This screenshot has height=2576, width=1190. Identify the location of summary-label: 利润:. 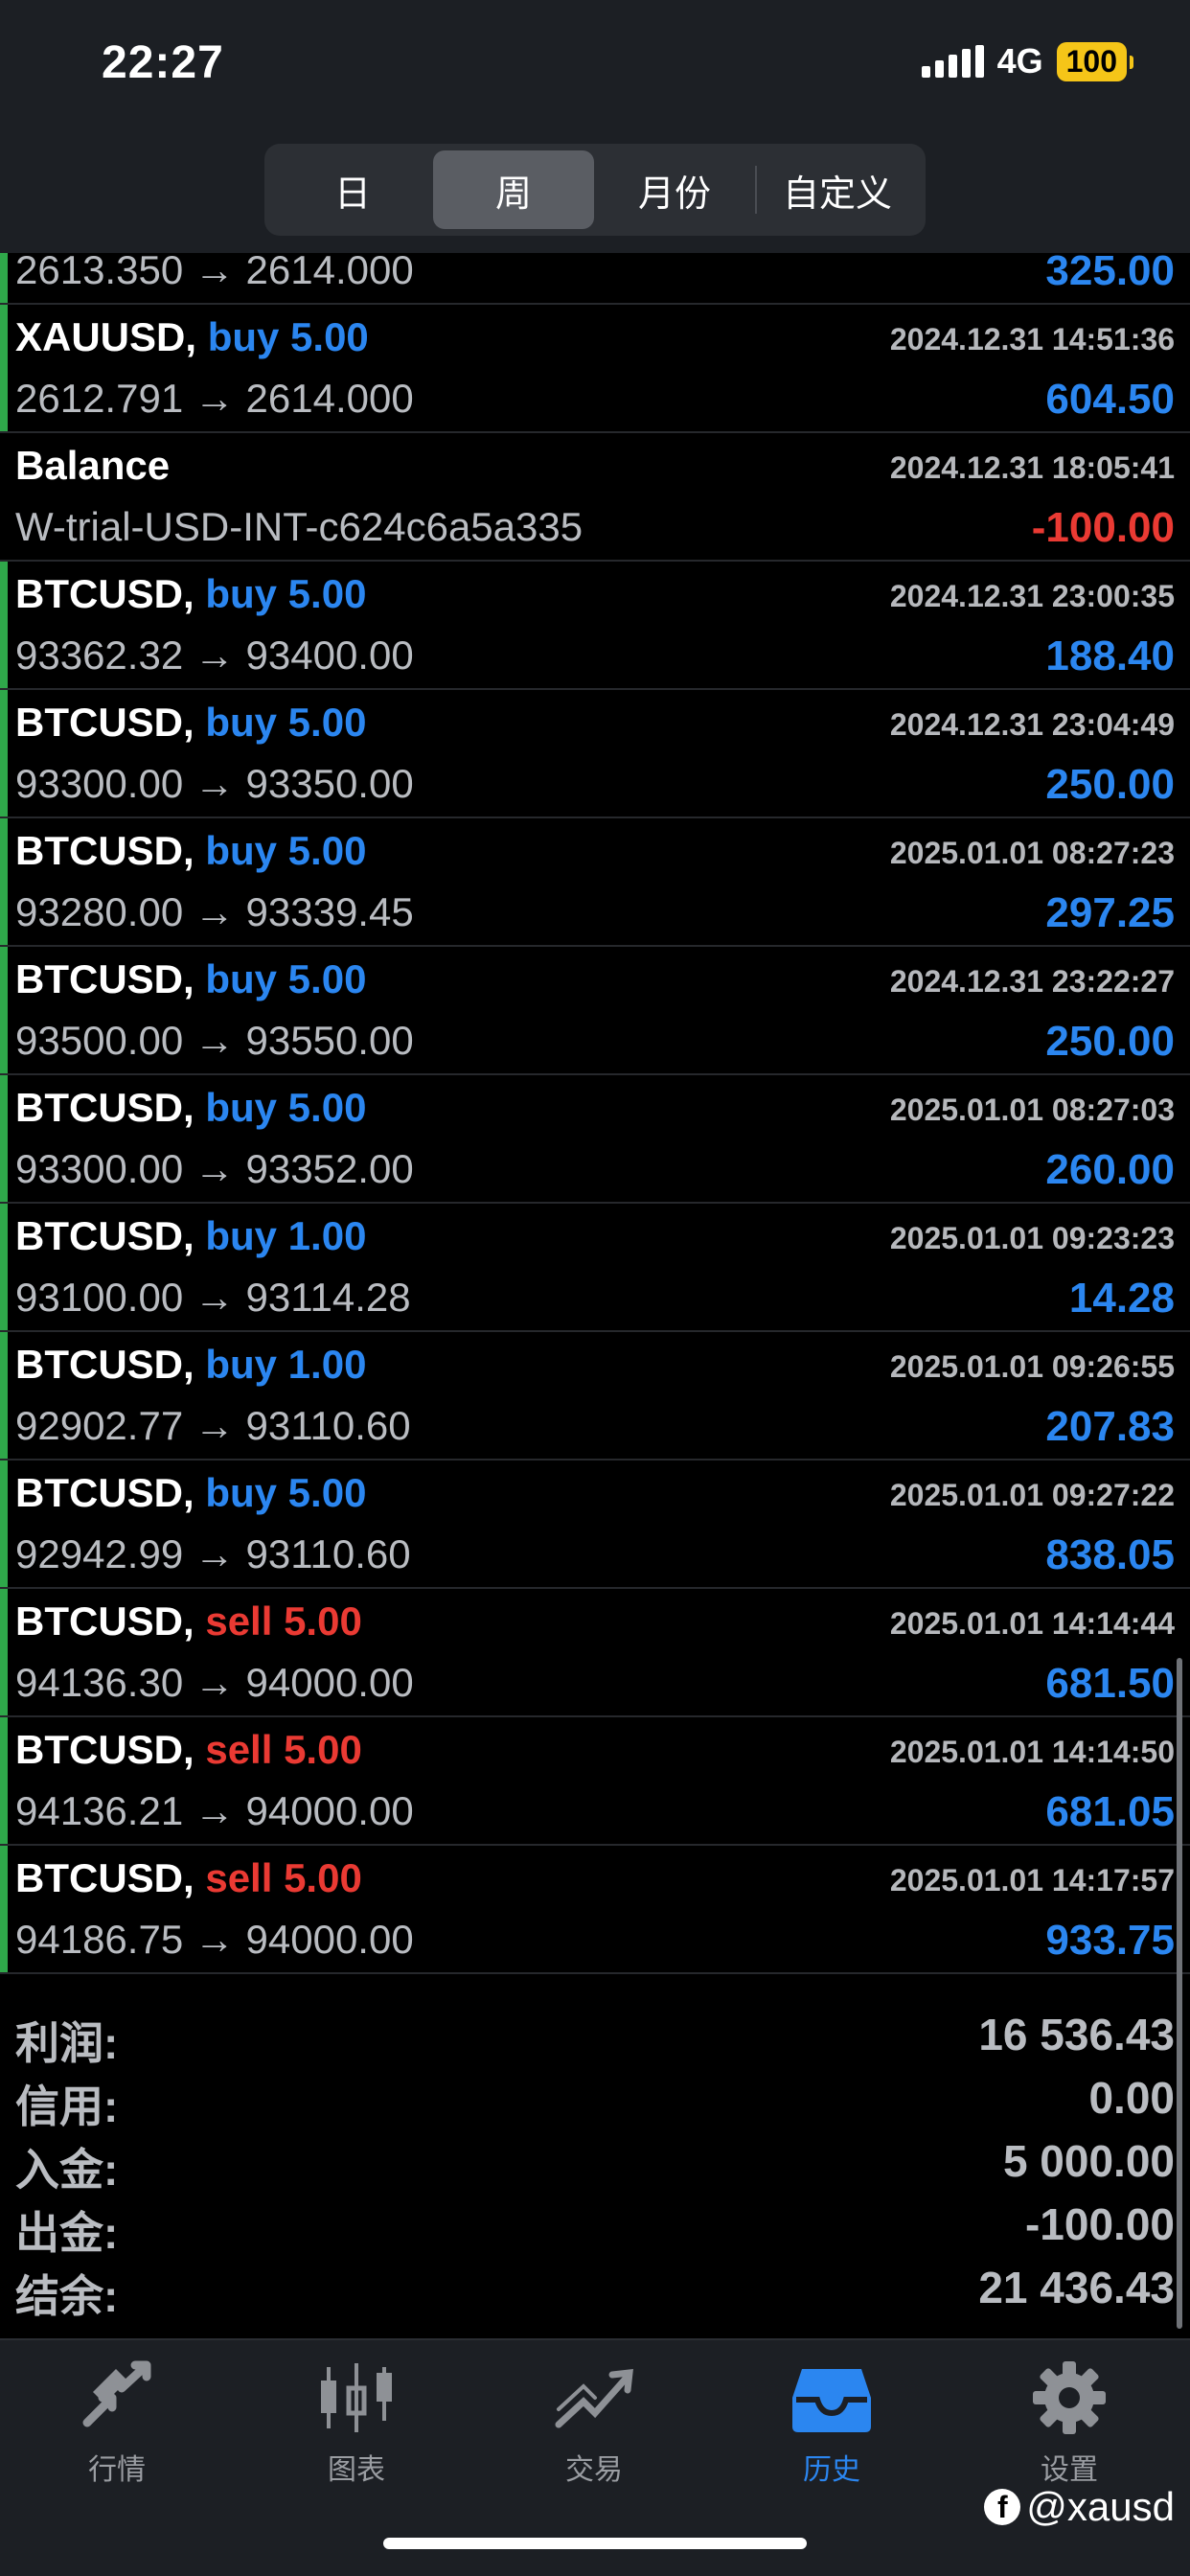
(67, 2043).